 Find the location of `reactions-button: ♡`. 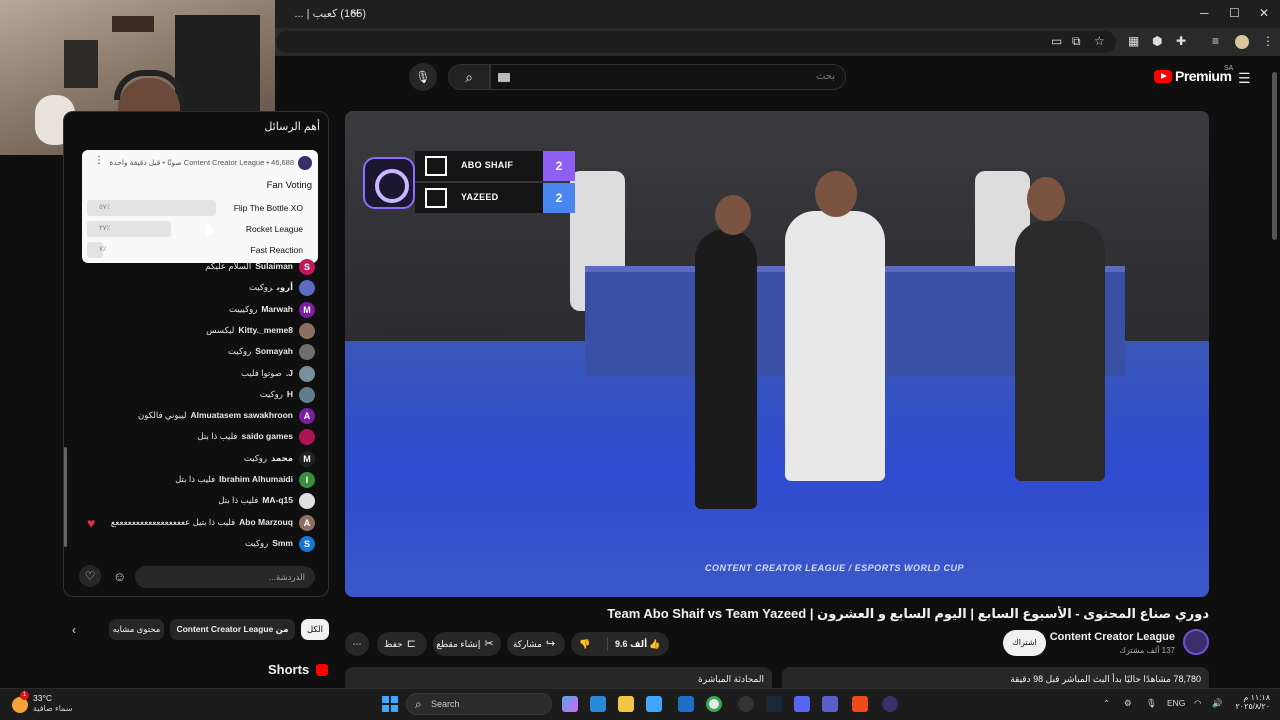

reactions-button: ♡ is located at coordinates (90, 576).